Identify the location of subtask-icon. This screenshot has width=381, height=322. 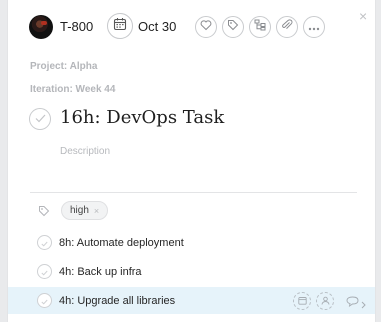
(260, 27).